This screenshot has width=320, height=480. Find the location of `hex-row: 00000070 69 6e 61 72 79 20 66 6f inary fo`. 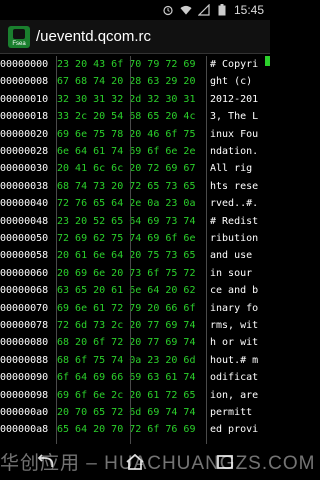

hex-row: 00000070 69 6e 61 72 79 20 66 6f inary fo is located at coordinates (135, 309).